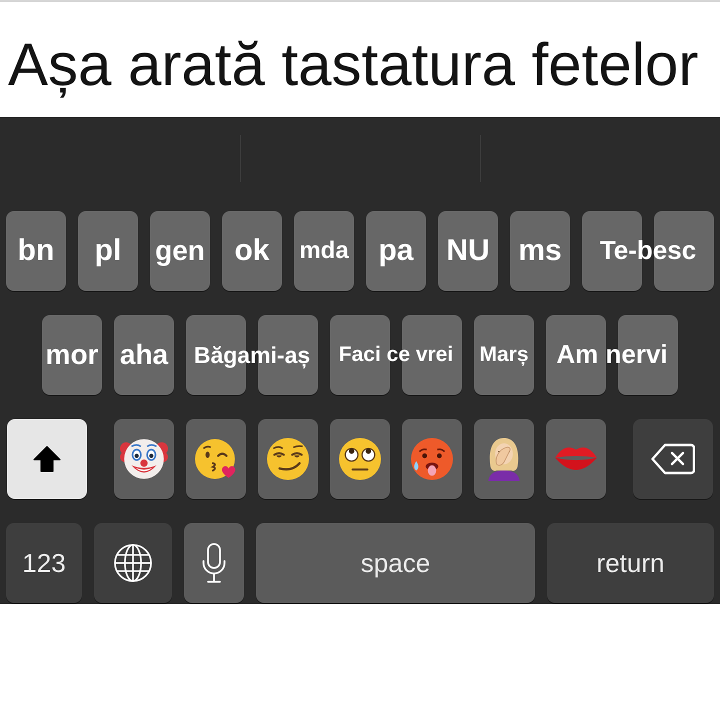 This screenshot has height=713, width=720. I want to click on key-label: Faci ce vrei, so click(396, 355).